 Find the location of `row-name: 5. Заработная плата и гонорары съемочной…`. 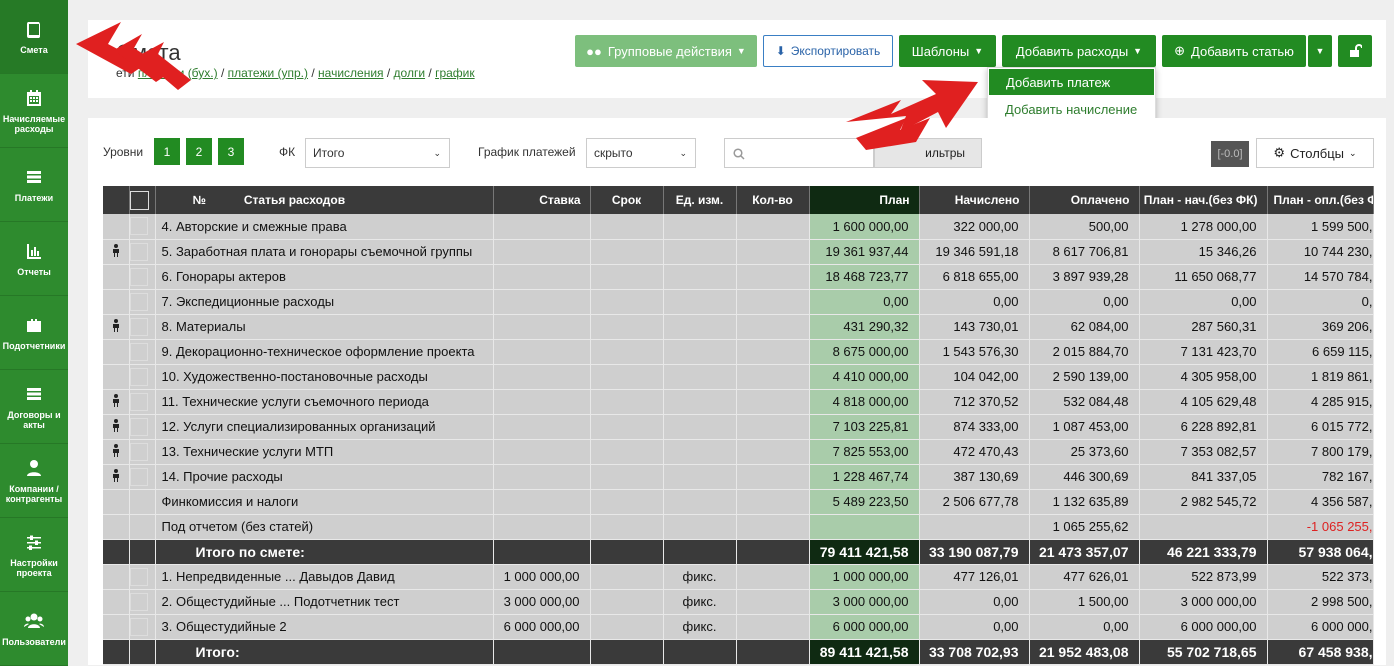

row-name: 5. Заработная плата и гонорары съемочной… is located at coordinates (324, 252).